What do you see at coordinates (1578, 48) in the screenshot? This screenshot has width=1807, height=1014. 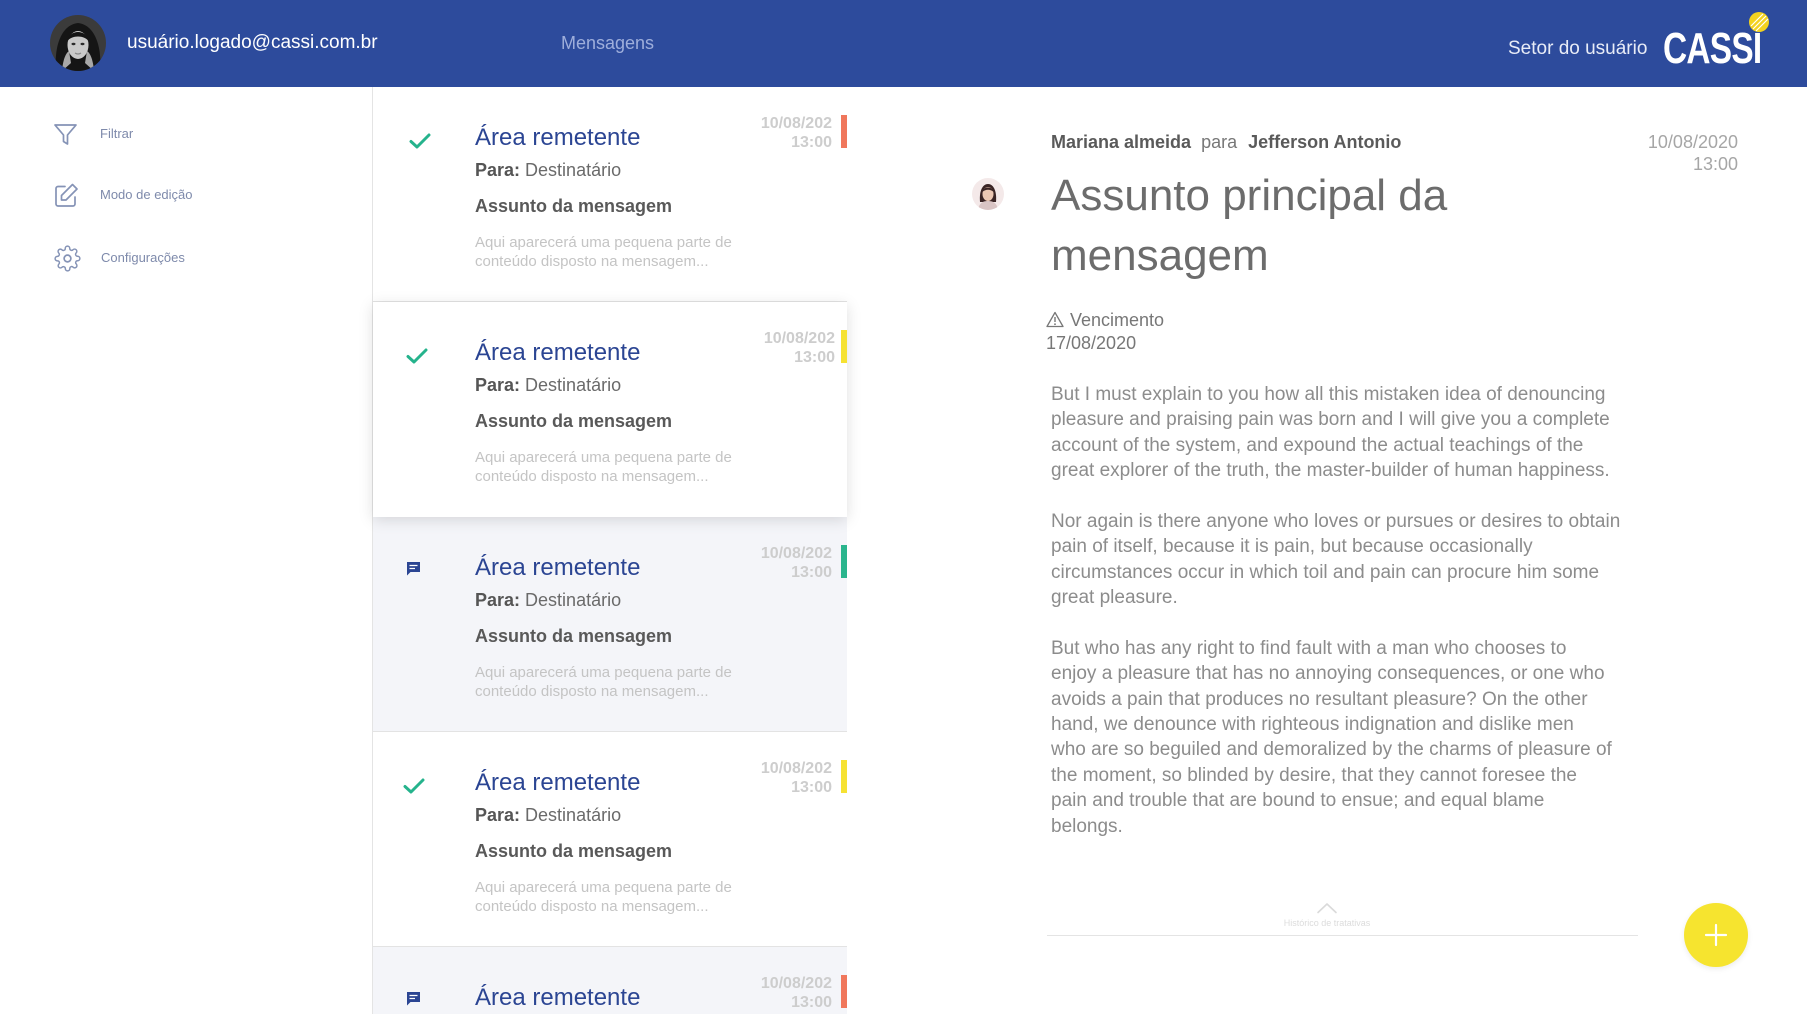 I see `user-sector: Setor do usuário` at bounding box center [1578, 48].